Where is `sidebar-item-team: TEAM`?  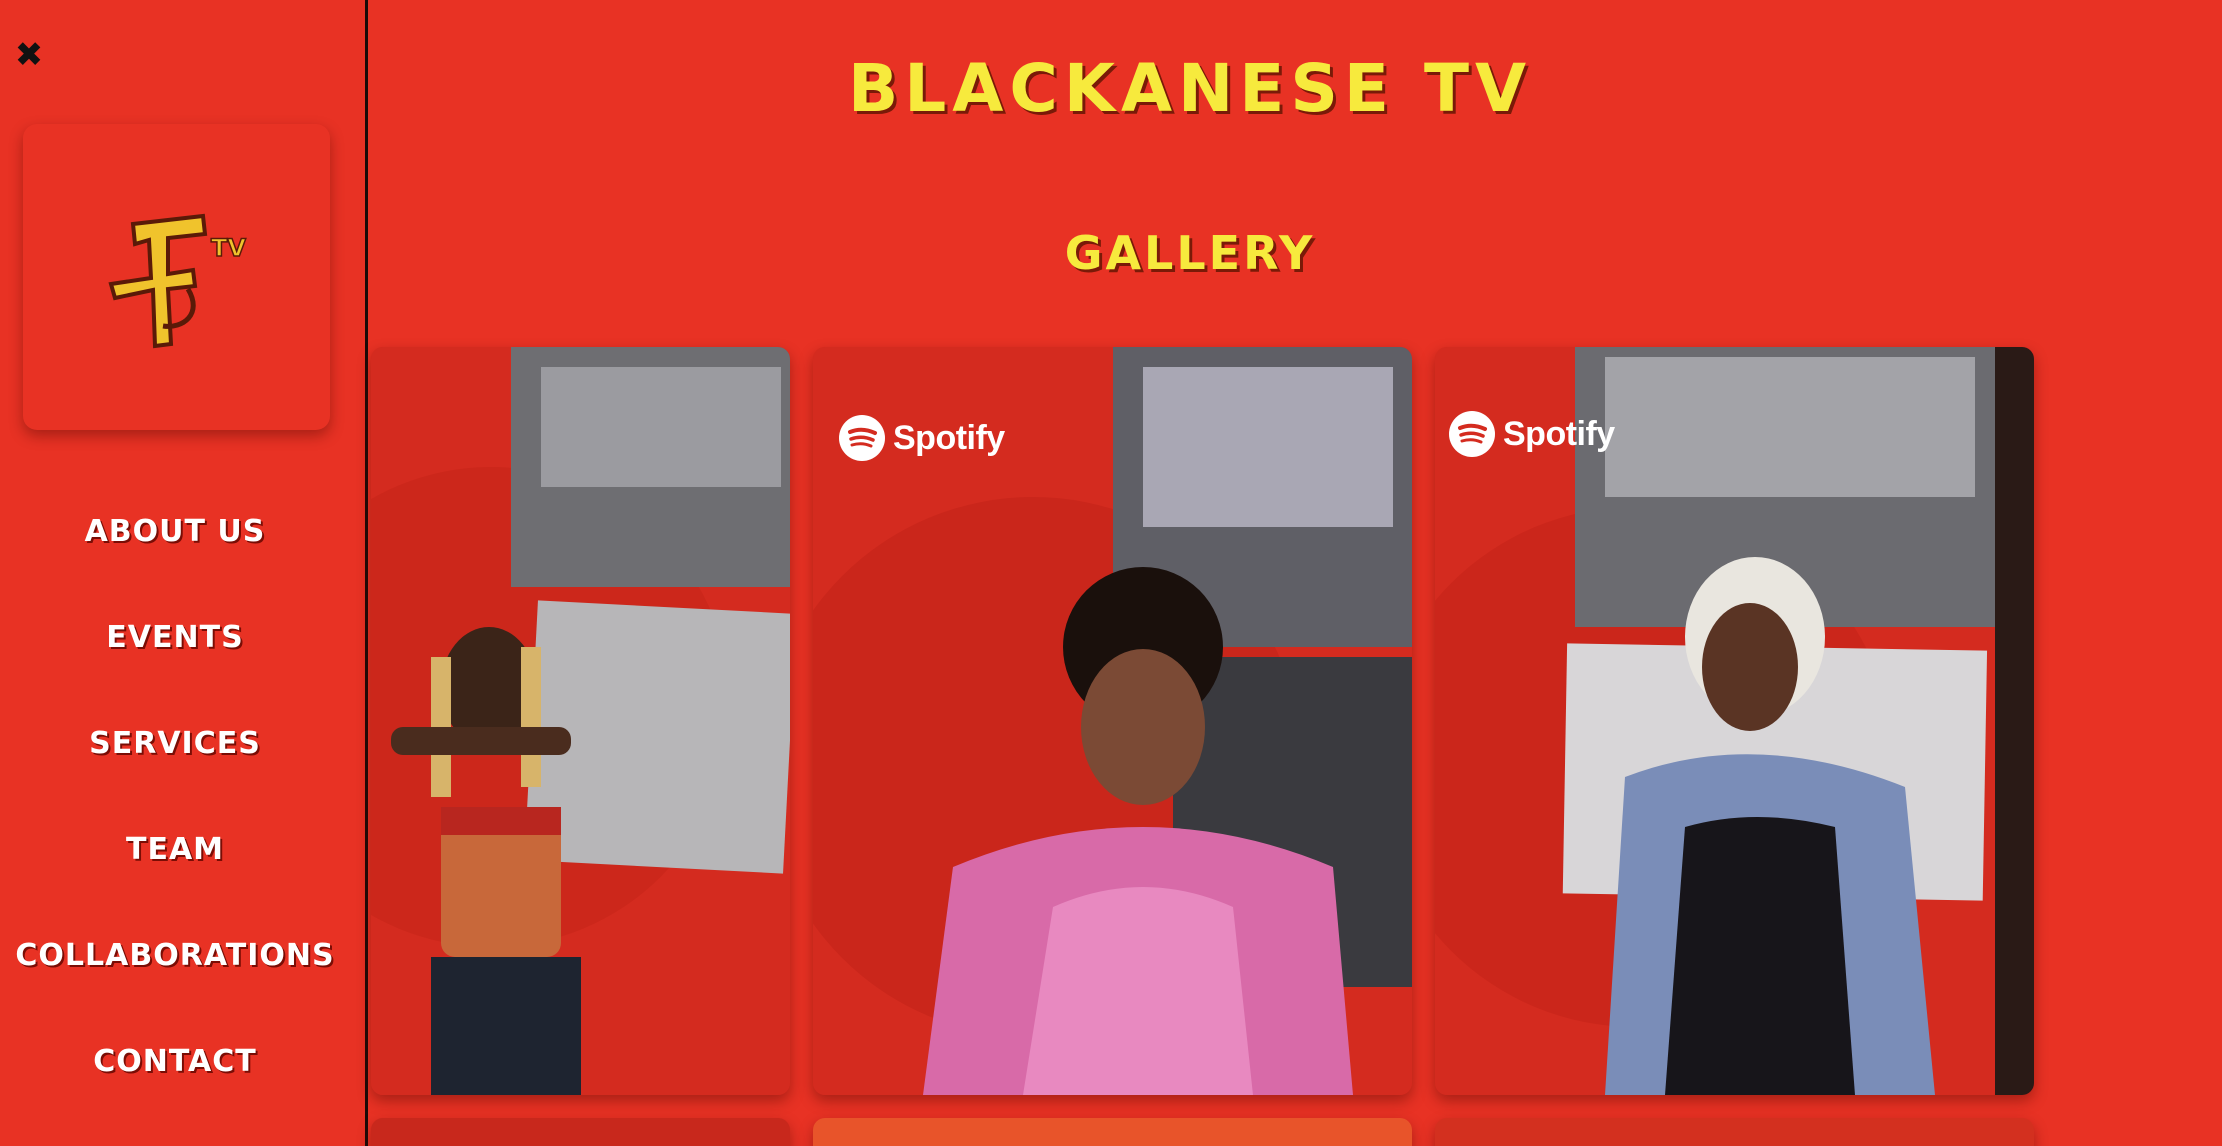
sidebar-item-team: TEAM is located at coordinates (175, 849).